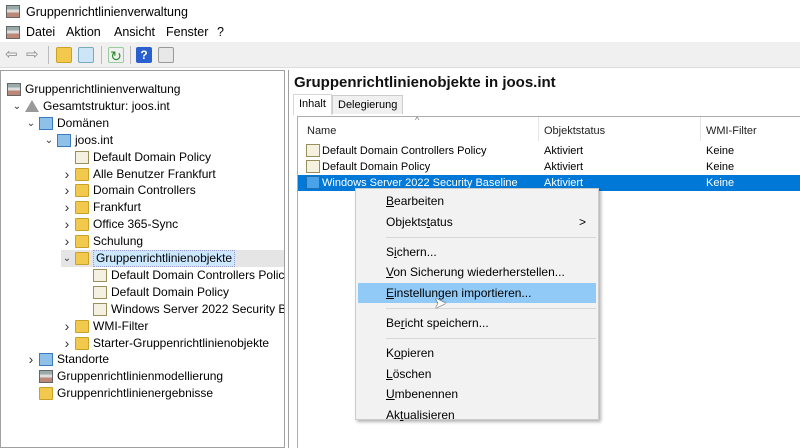  What do you see at coordinates (220, 32) in the screenshot?
I see `menu-help: ?` at bounding box center [220, 32].